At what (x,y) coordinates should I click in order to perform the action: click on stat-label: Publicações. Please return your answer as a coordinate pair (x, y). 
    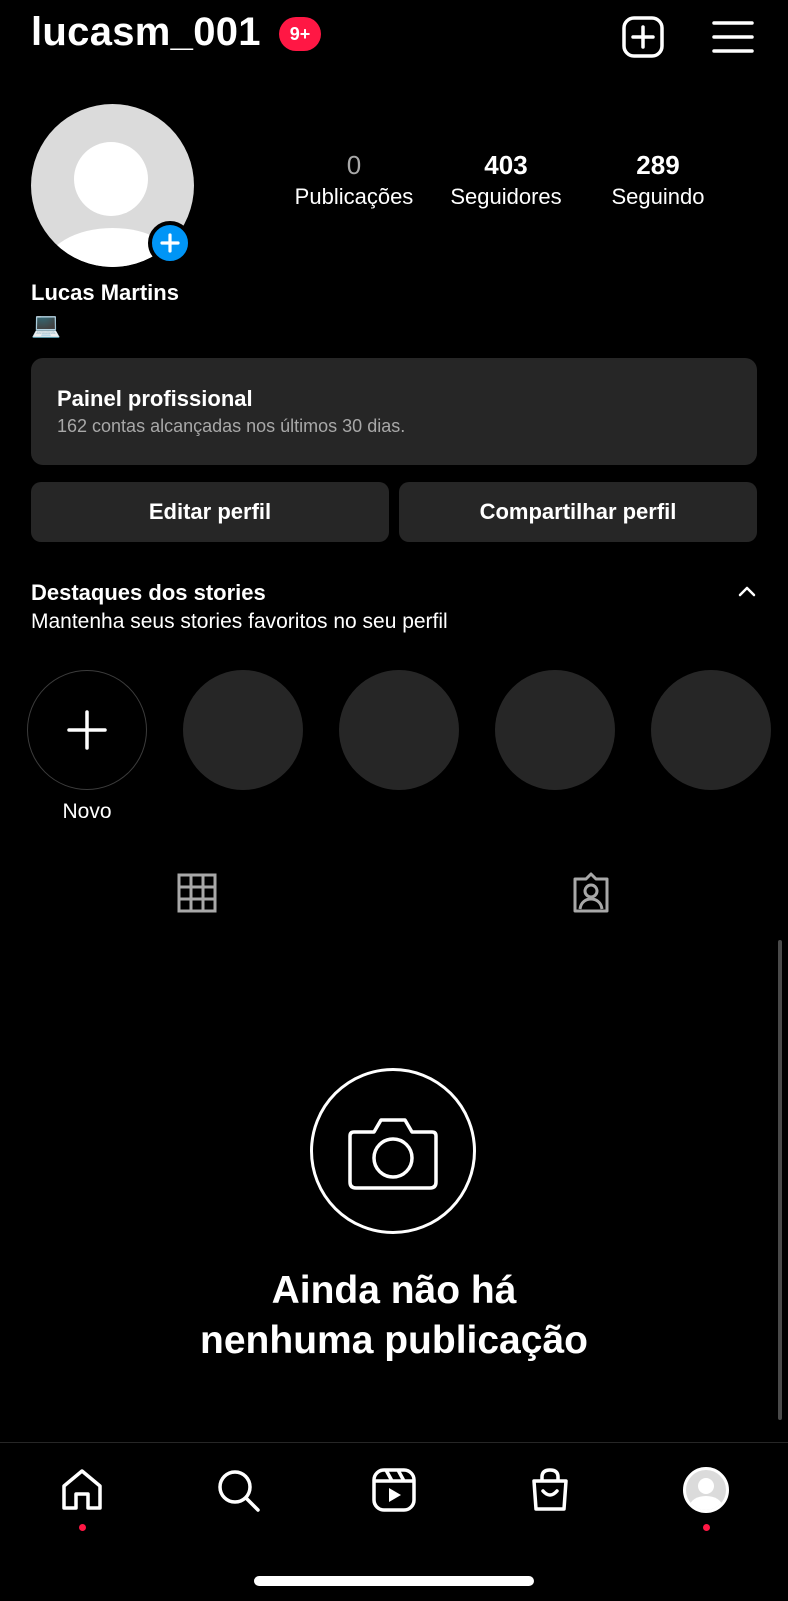
    Looking at the image, I should click on (354, 196).